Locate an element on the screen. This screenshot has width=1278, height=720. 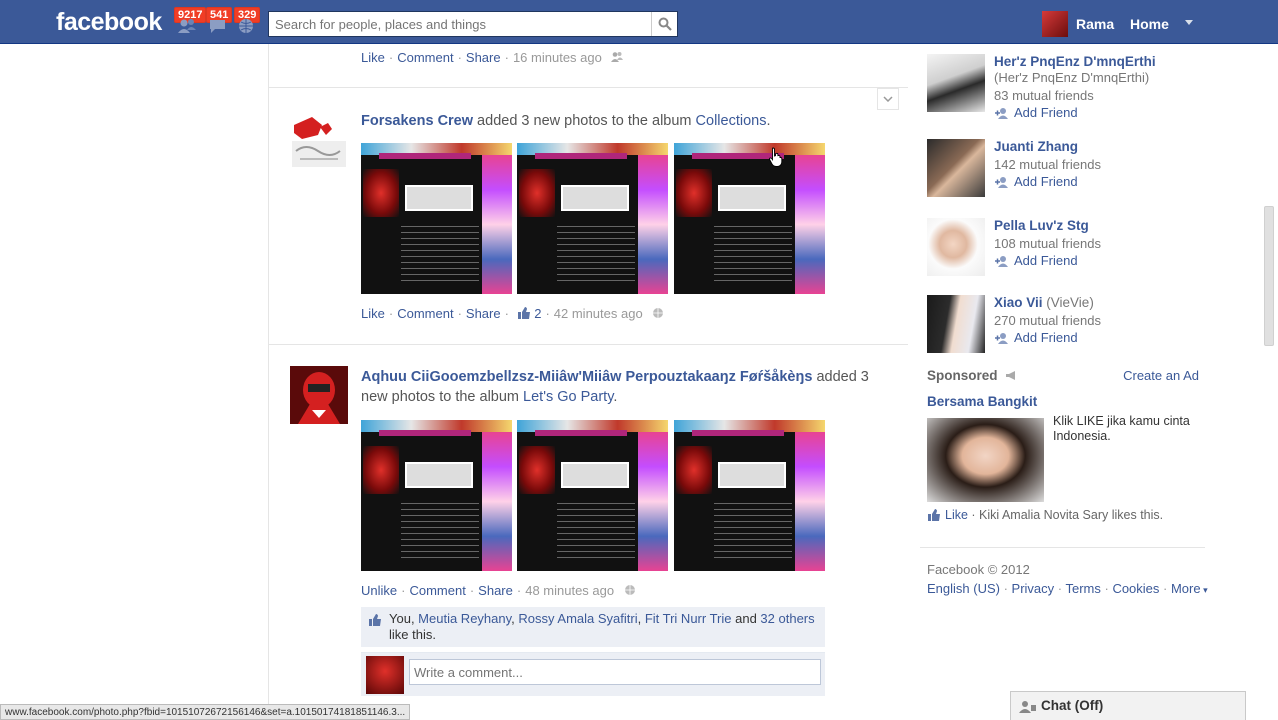
mutual-friends-link: 108 mutual friends is located at coordinates (1047, 243).